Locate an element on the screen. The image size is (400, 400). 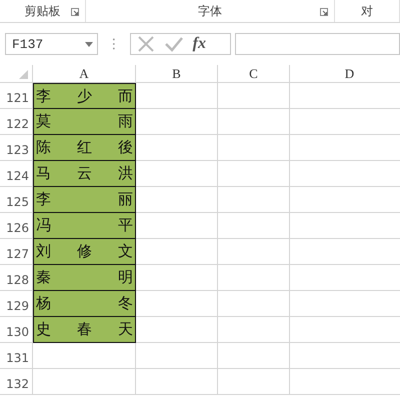
grip-icon is located at coordinates (114, 44).